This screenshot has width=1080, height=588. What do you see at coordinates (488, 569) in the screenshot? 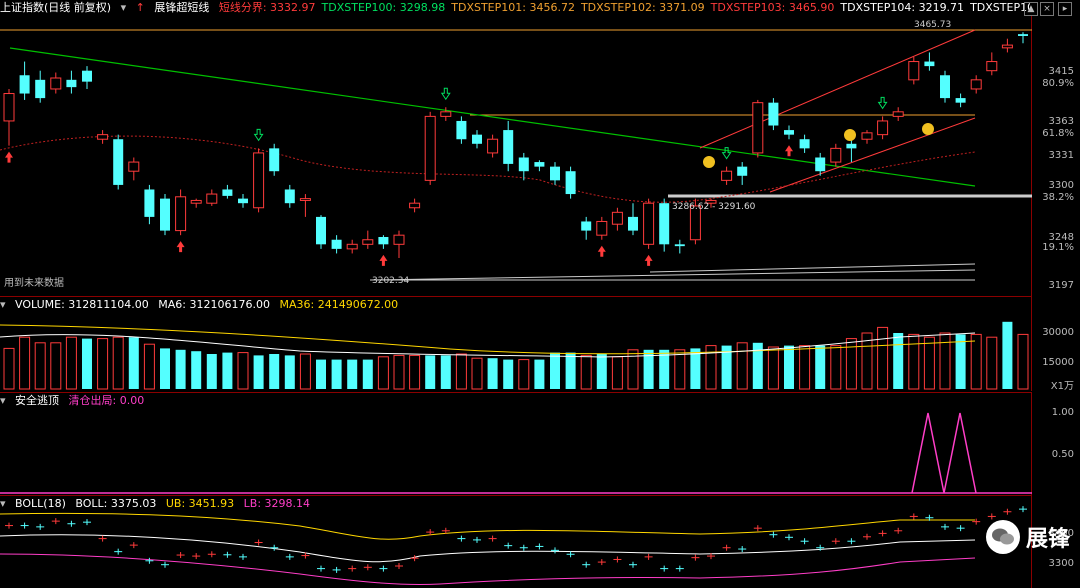
I see `boll-lower-band` at bounding box center [488, 569].